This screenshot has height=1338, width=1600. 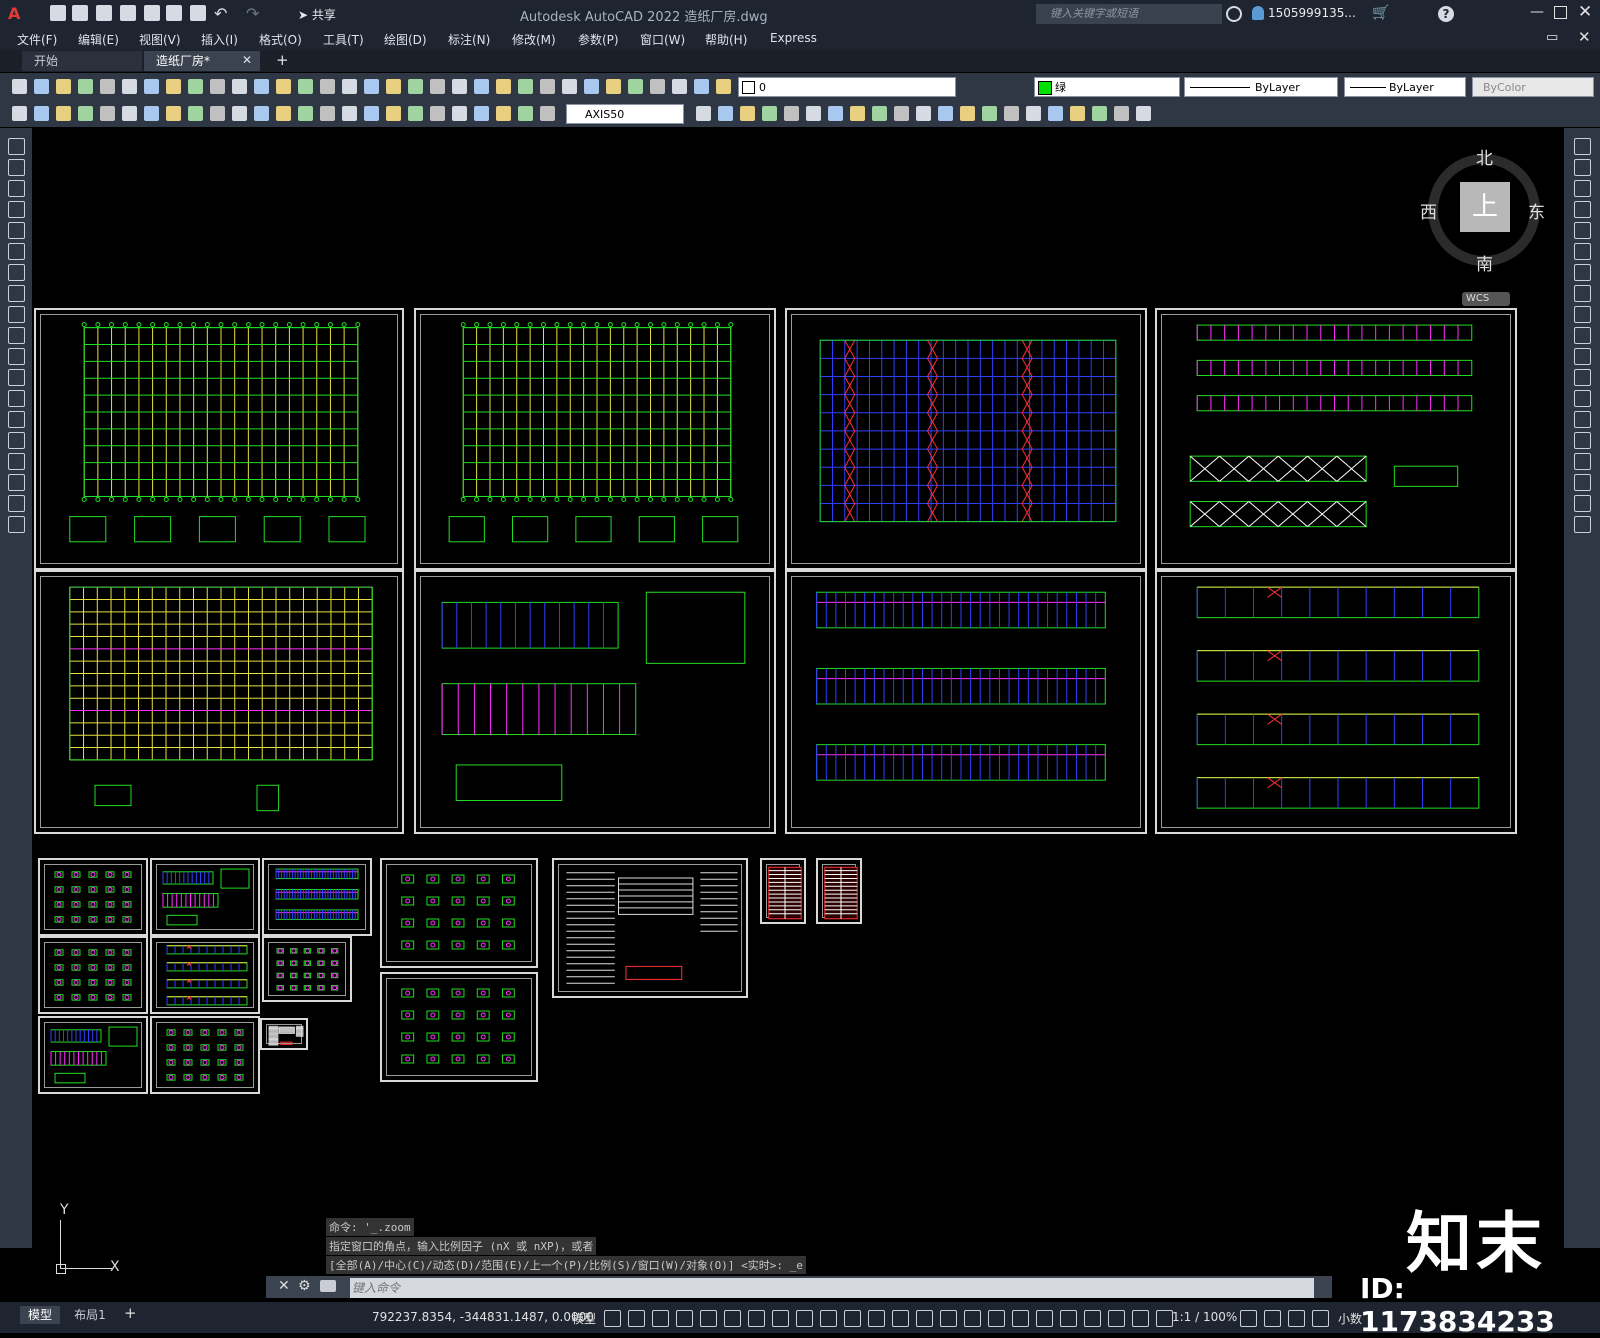 I want to click on restore-icon: ▭, so click(x=1552, y=37).